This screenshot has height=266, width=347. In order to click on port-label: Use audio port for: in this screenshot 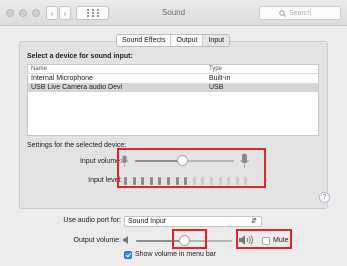, I will do `click(92, 220)`.